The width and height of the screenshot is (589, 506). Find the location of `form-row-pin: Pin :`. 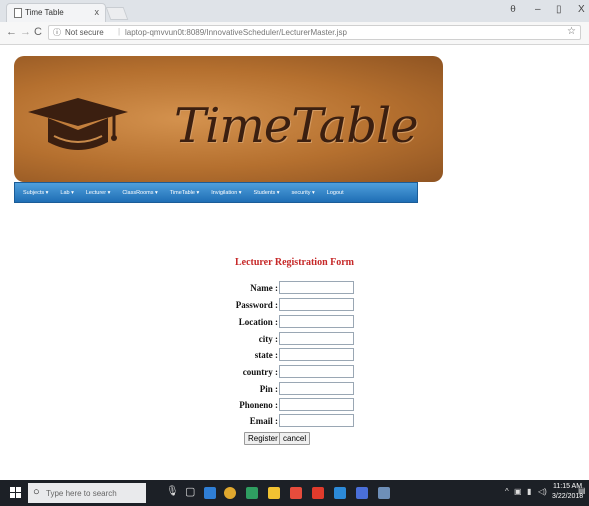

form-row-pin: Pin : is located at coordinates (294, 389).